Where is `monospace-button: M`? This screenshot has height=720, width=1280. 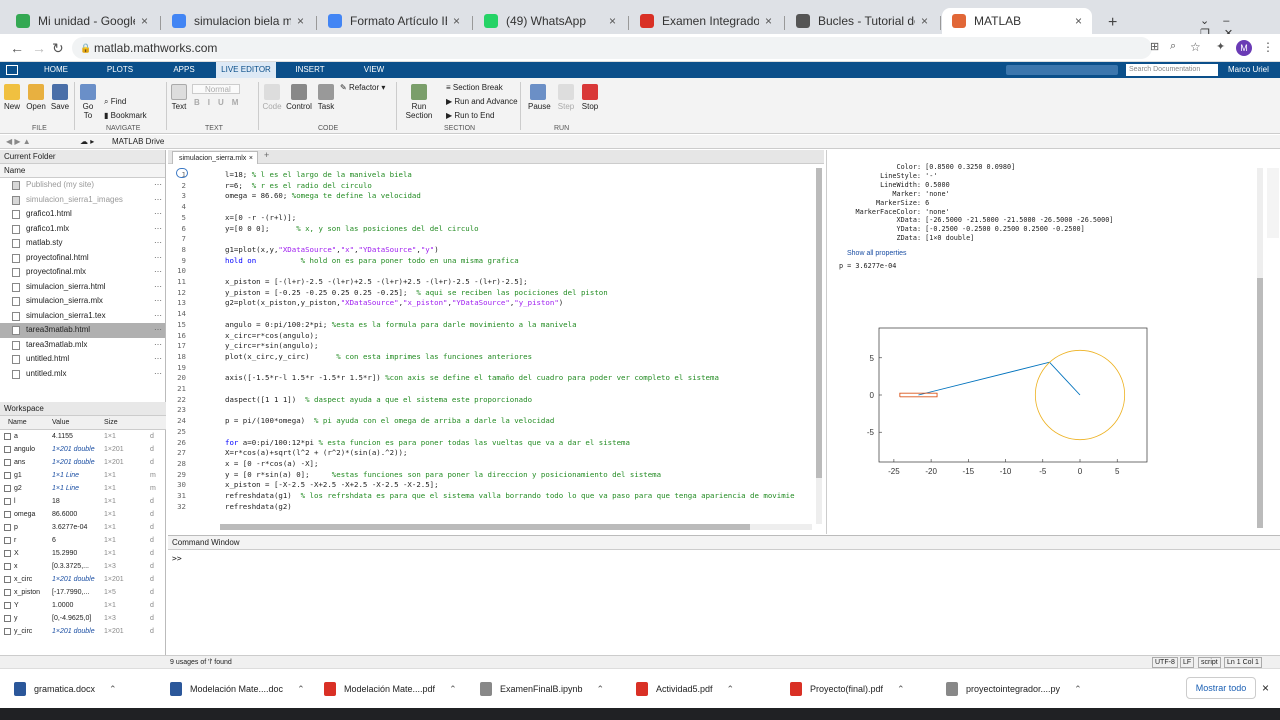 monospace-button: M is located at coordinates (239, 102).